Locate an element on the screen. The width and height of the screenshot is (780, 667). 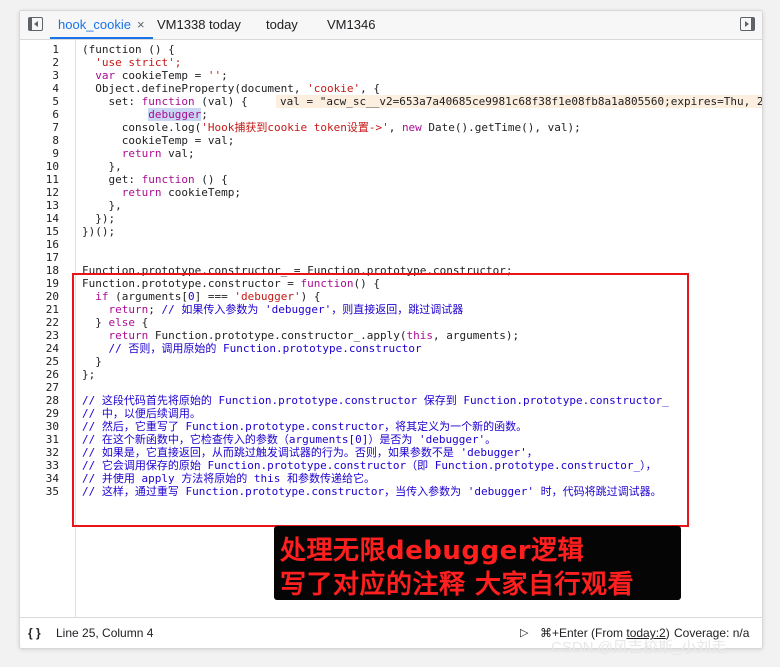
tab-vm1346: VM1346 is located at coordinates (351, 25).